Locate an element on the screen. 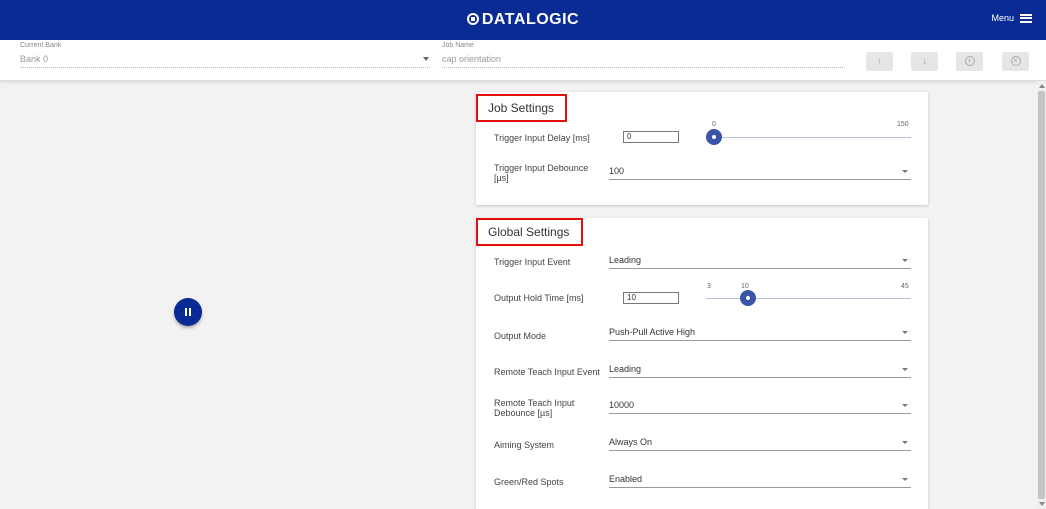 The width and height of the screenshot is (1046, 509). job-name-input: cap orientation is located at coordinates (471, 59).